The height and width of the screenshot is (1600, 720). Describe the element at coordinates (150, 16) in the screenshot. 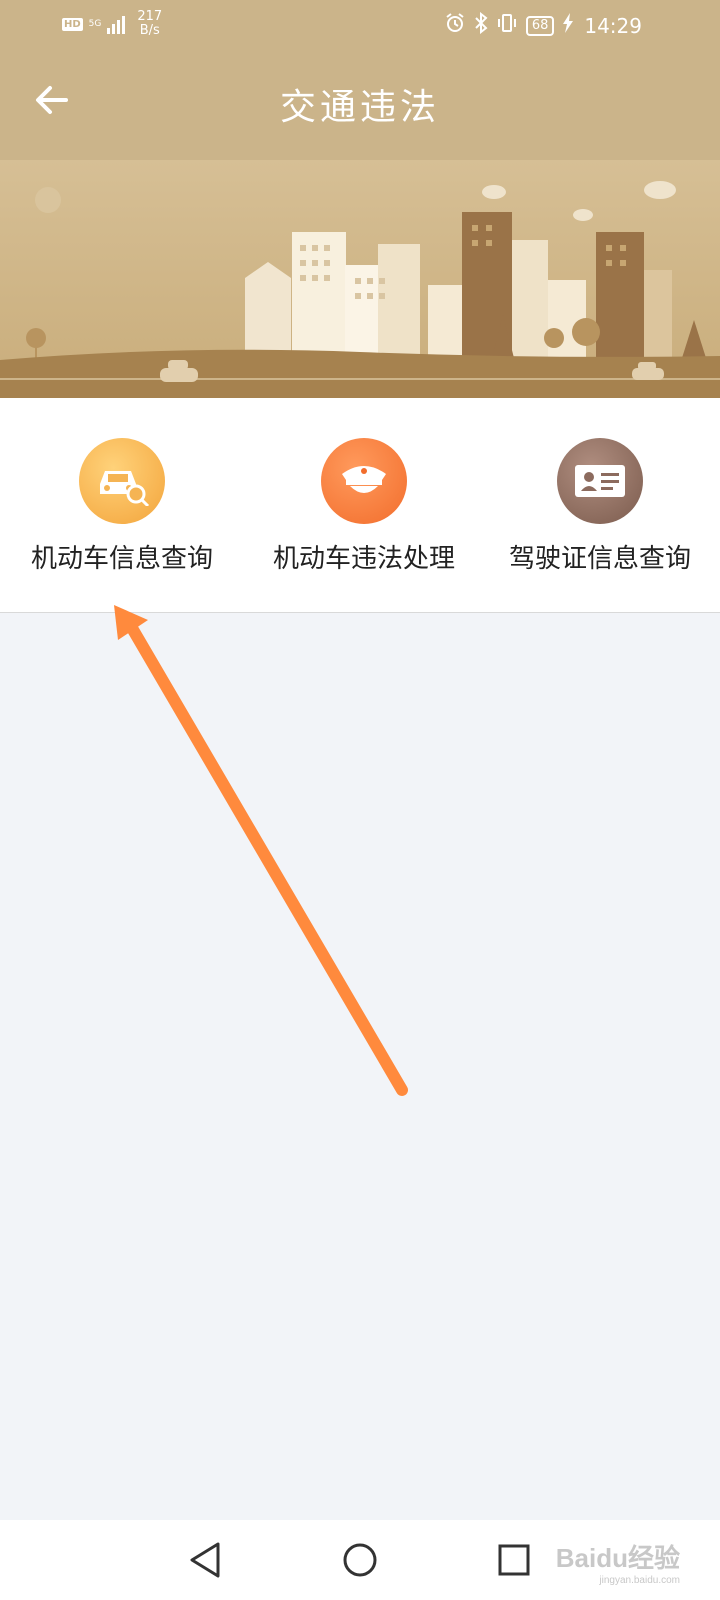

I see `speed-value: 217` at that location.